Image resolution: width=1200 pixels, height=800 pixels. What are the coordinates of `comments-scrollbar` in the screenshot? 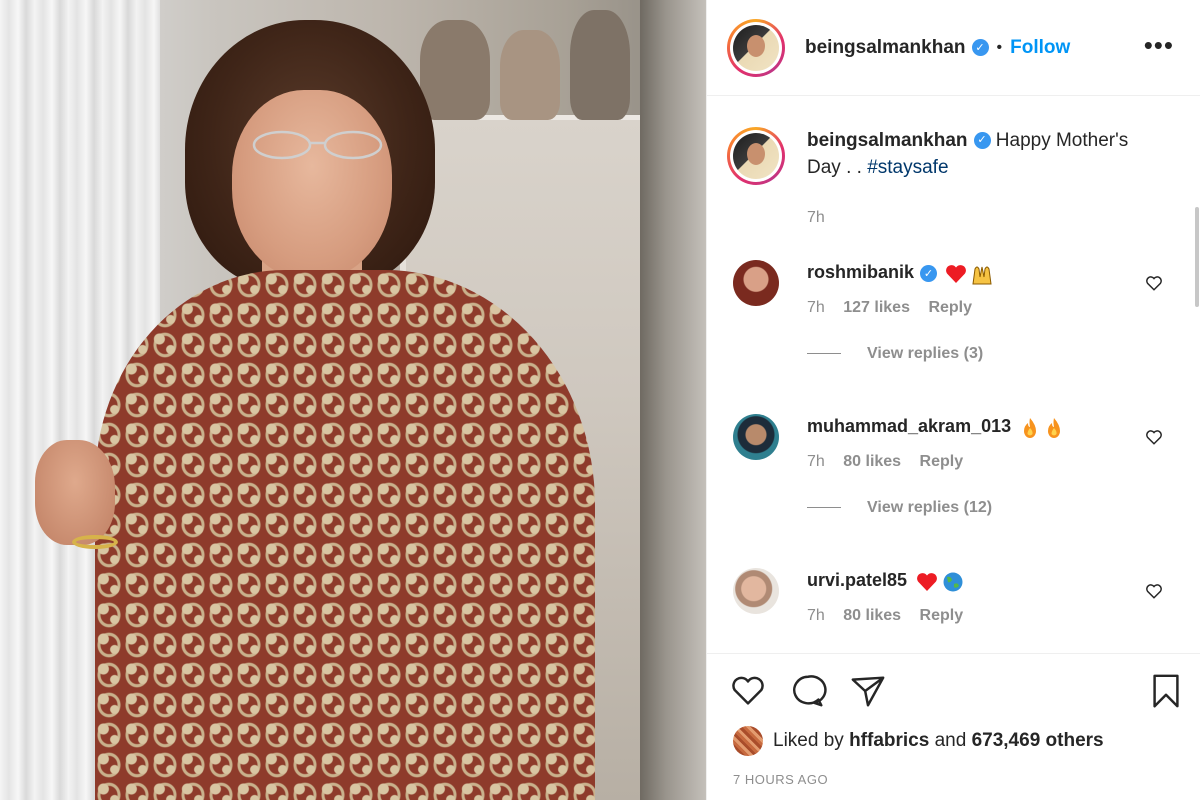 It's located at (1197, 257).